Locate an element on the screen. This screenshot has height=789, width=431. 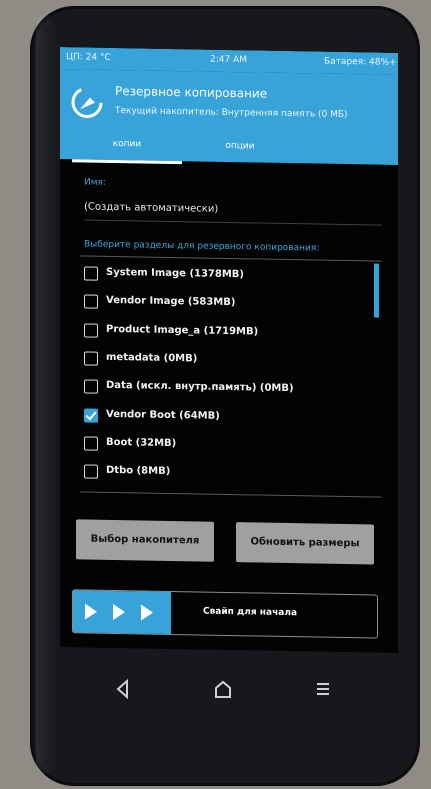
tab-options: опции is located at coordinates (240, 149).